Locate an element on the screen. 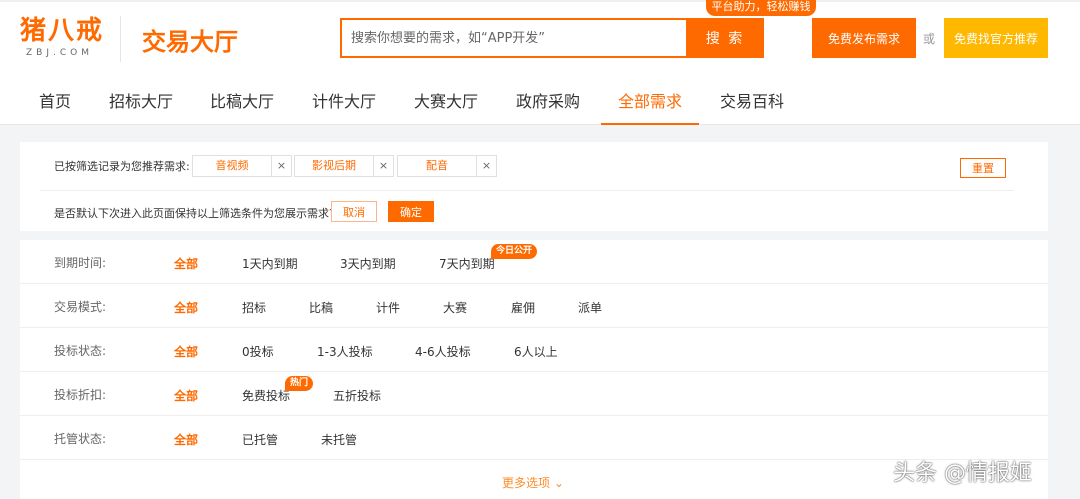 This screenshot has height=499, width=1080. zbj-logo: 猪八戒 ZBJ.COM is located at coordinates (65, 39).